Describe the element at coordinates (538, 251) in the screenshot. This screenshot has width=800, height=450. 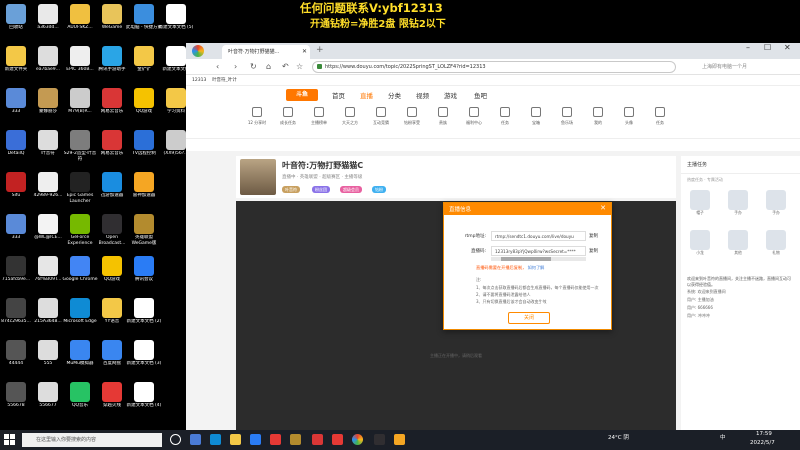
I see `code-field: 12313ry83pYjQwp0irw?wsSecret=****` at that location.